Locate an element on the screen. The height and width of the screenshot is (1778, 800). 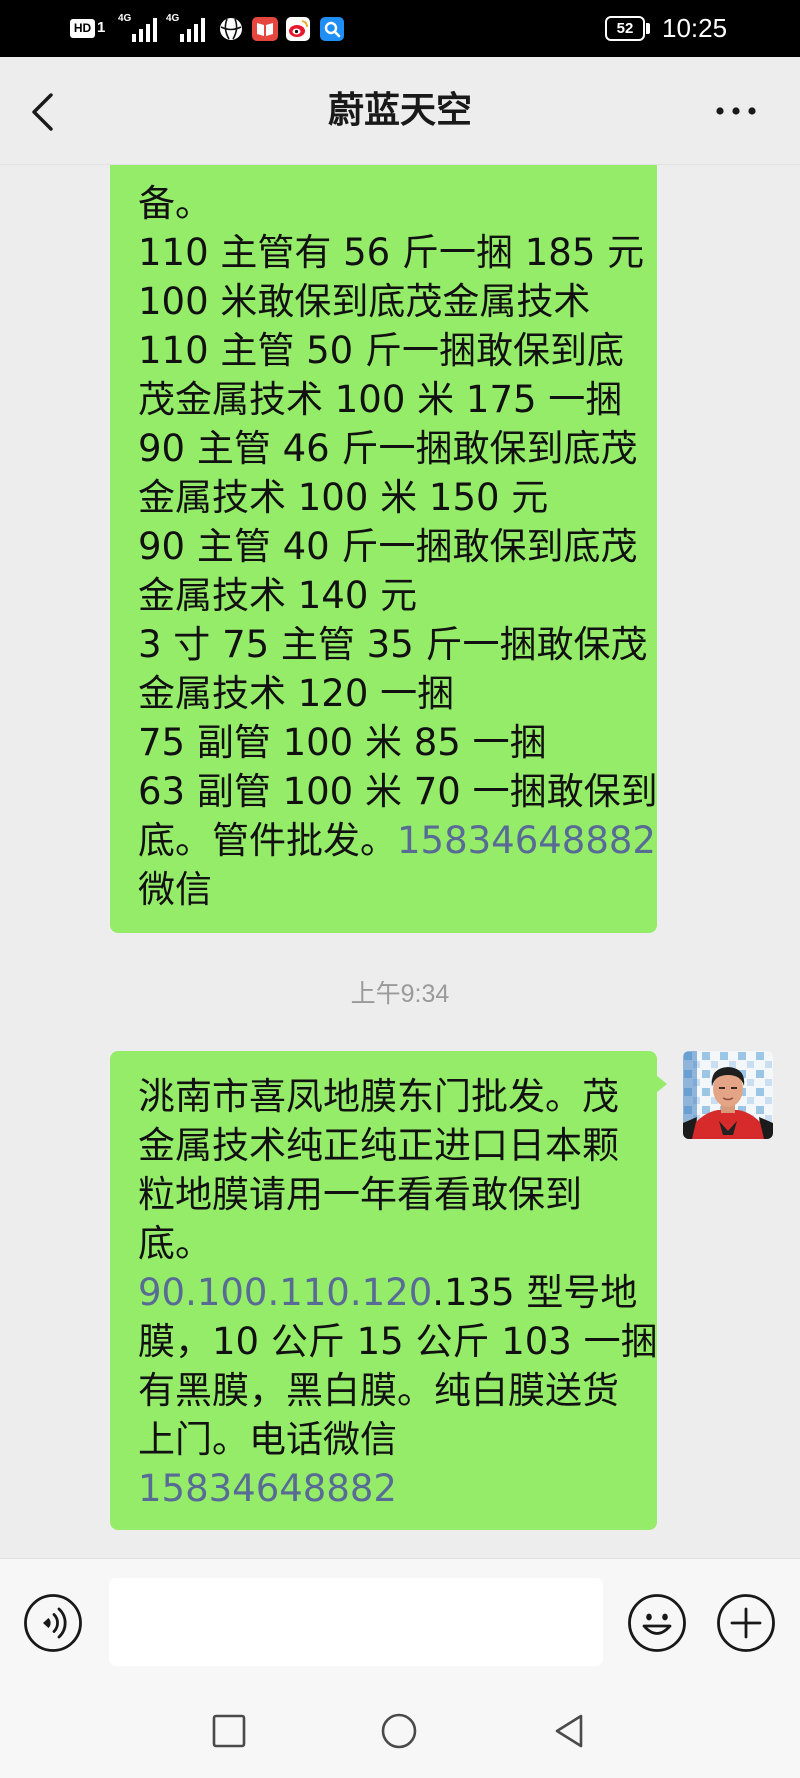
emoji-icon is located at coordinates (657, 1623).